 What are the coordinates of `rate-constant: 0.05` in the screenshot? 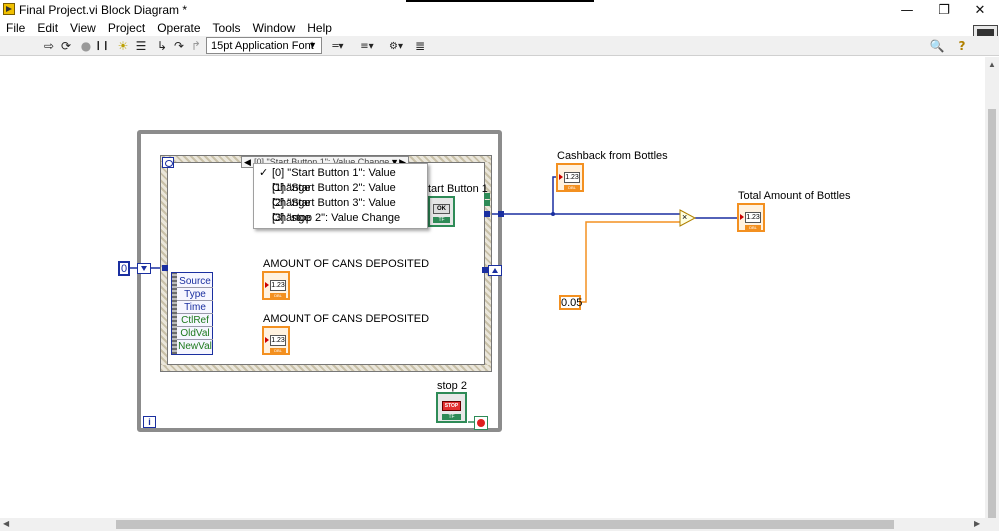 It's located at (570, 302).